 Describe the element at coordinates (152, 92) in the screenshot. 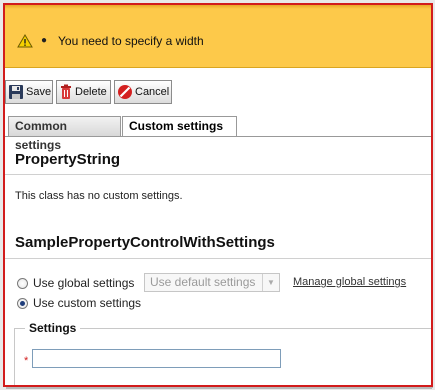

I see `cancel-button-label: Cancel` at that location.